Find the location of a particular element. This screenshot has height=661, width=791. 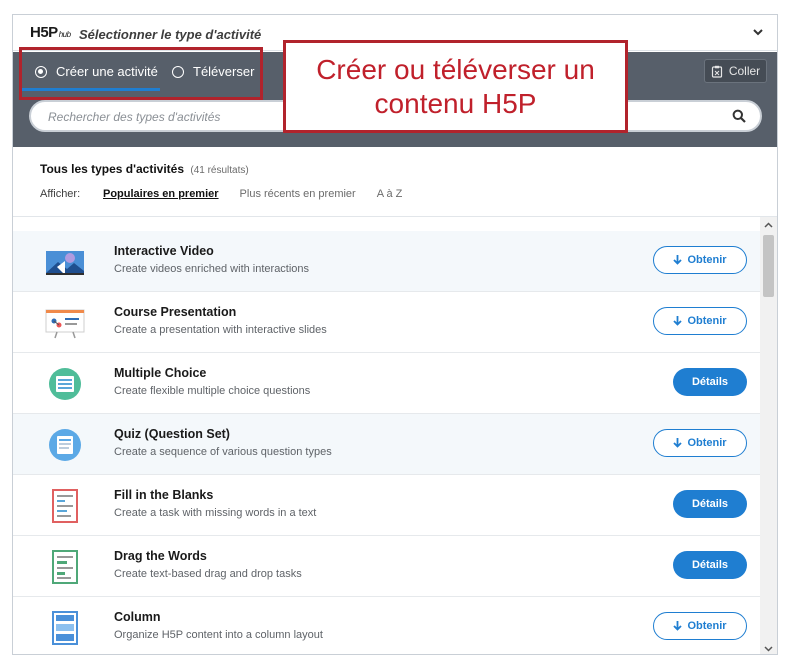

search-icon is located at coordinates (739, 116).